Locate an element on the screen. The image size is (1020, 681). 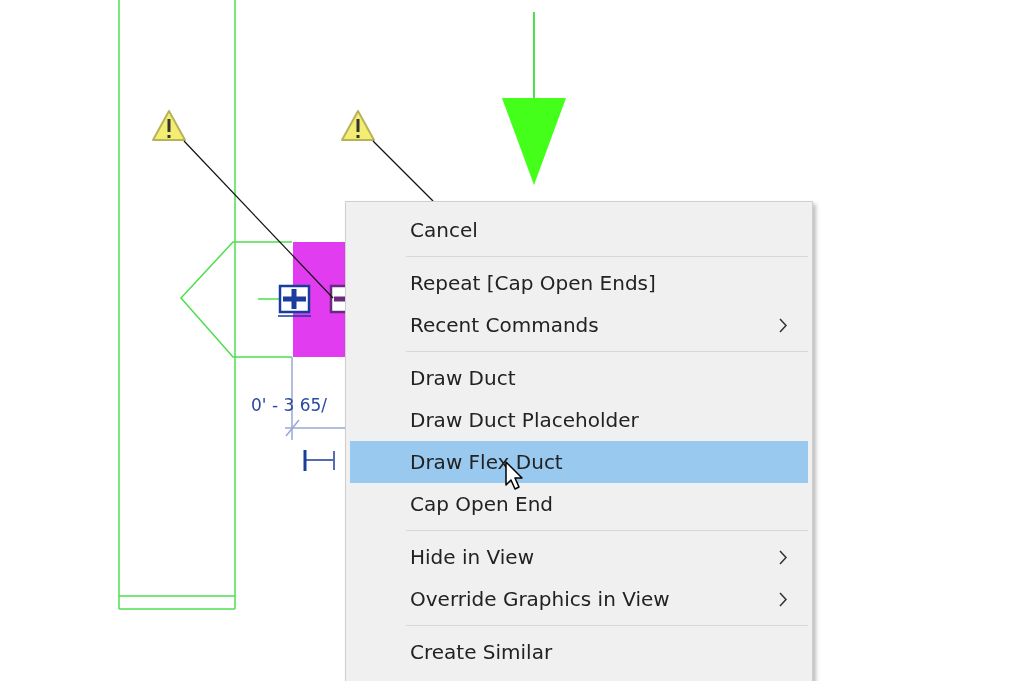
dimension-icon is located at coordinates (319, 460).